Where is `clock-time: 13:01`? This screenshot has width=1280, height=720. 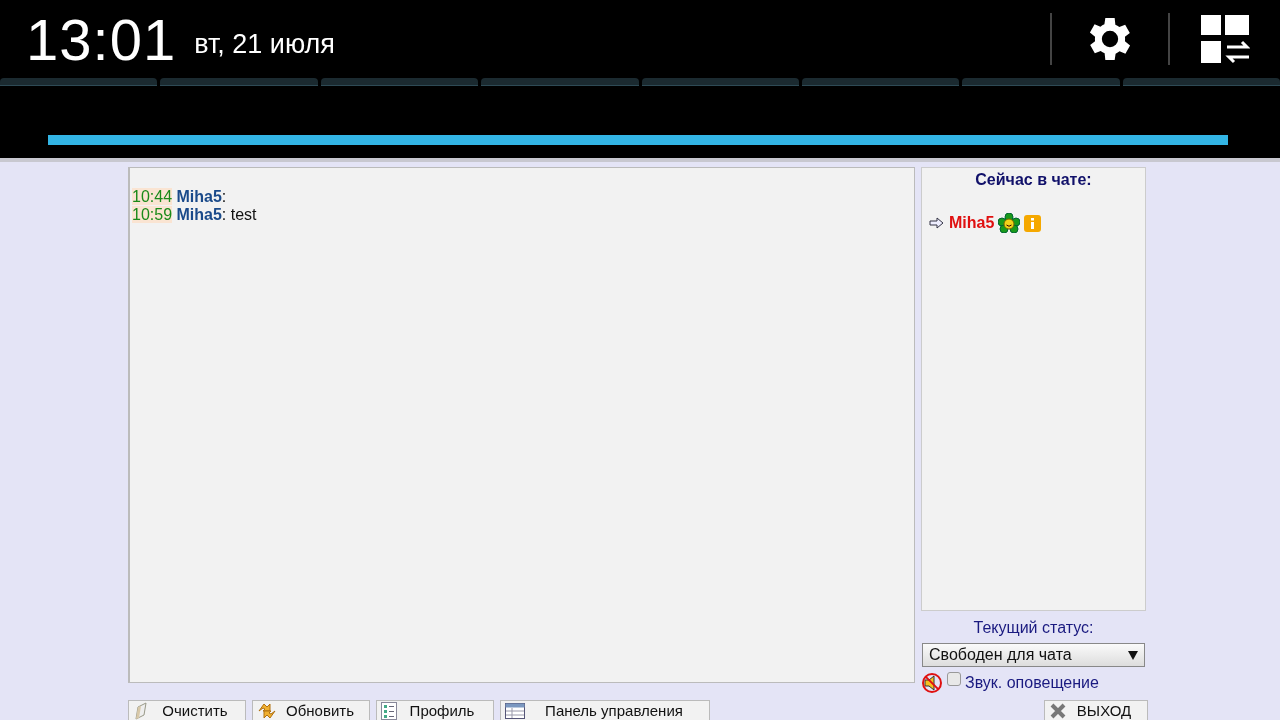 clock-time: 13:01 is located at coordinates (101, 39).